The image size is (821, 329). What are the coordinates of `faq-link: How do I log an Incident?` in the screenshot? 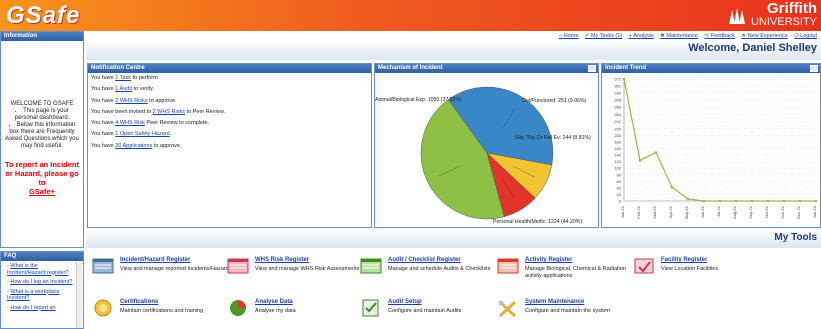 It's located at (41, 282).